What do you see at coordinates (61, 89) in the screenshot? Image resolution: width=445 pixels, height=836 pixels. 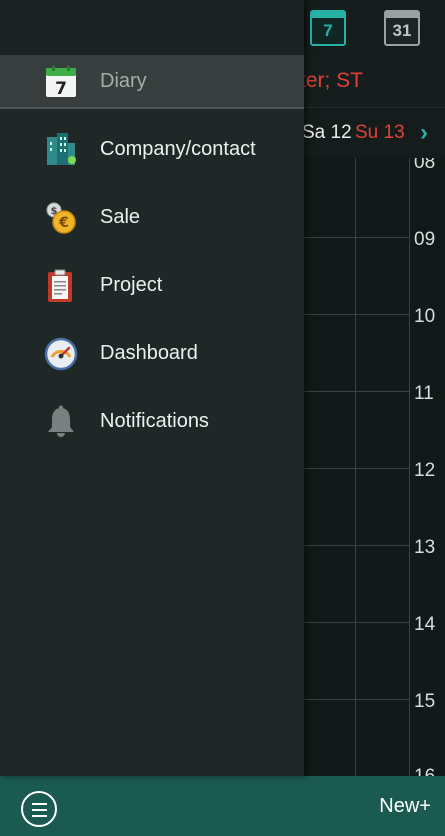 I see `diary-icon-number: 7` at bounding box center [61, 89].